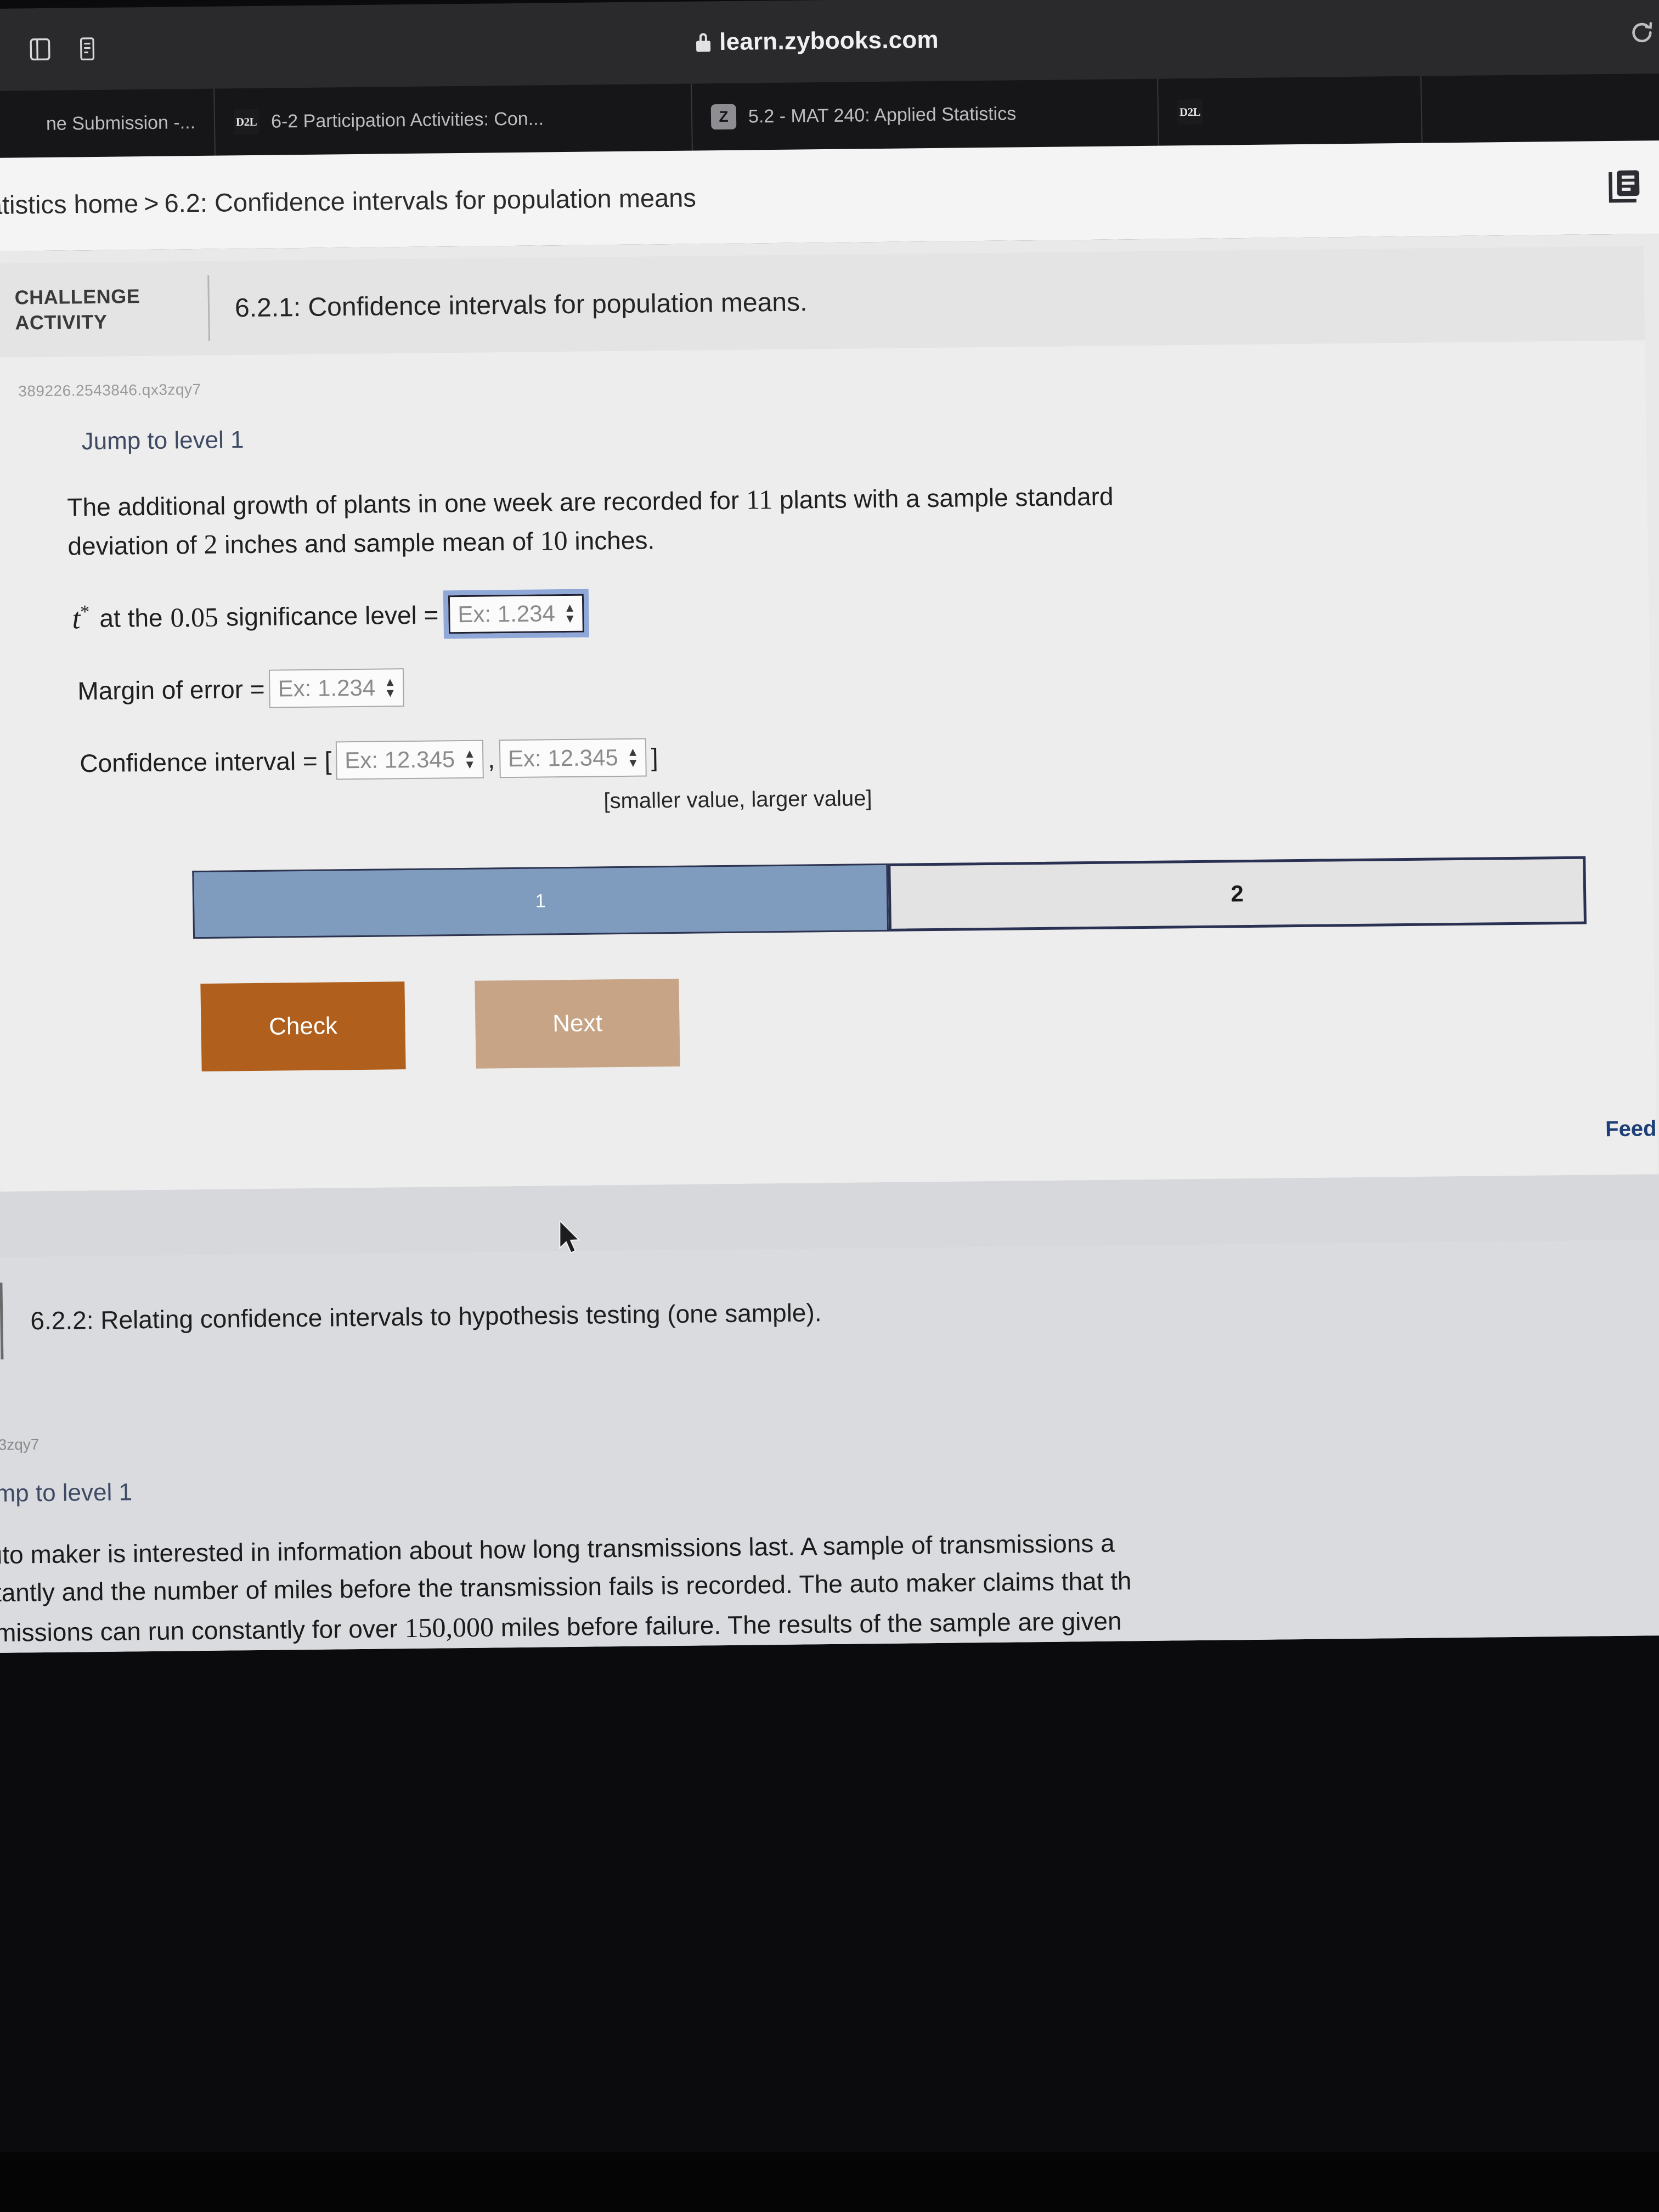  What do you see at coordinates (823, 434) in the screenshot?
I see `jump-to-level-link: Jump to level 1` at bounding box center [823, 434].